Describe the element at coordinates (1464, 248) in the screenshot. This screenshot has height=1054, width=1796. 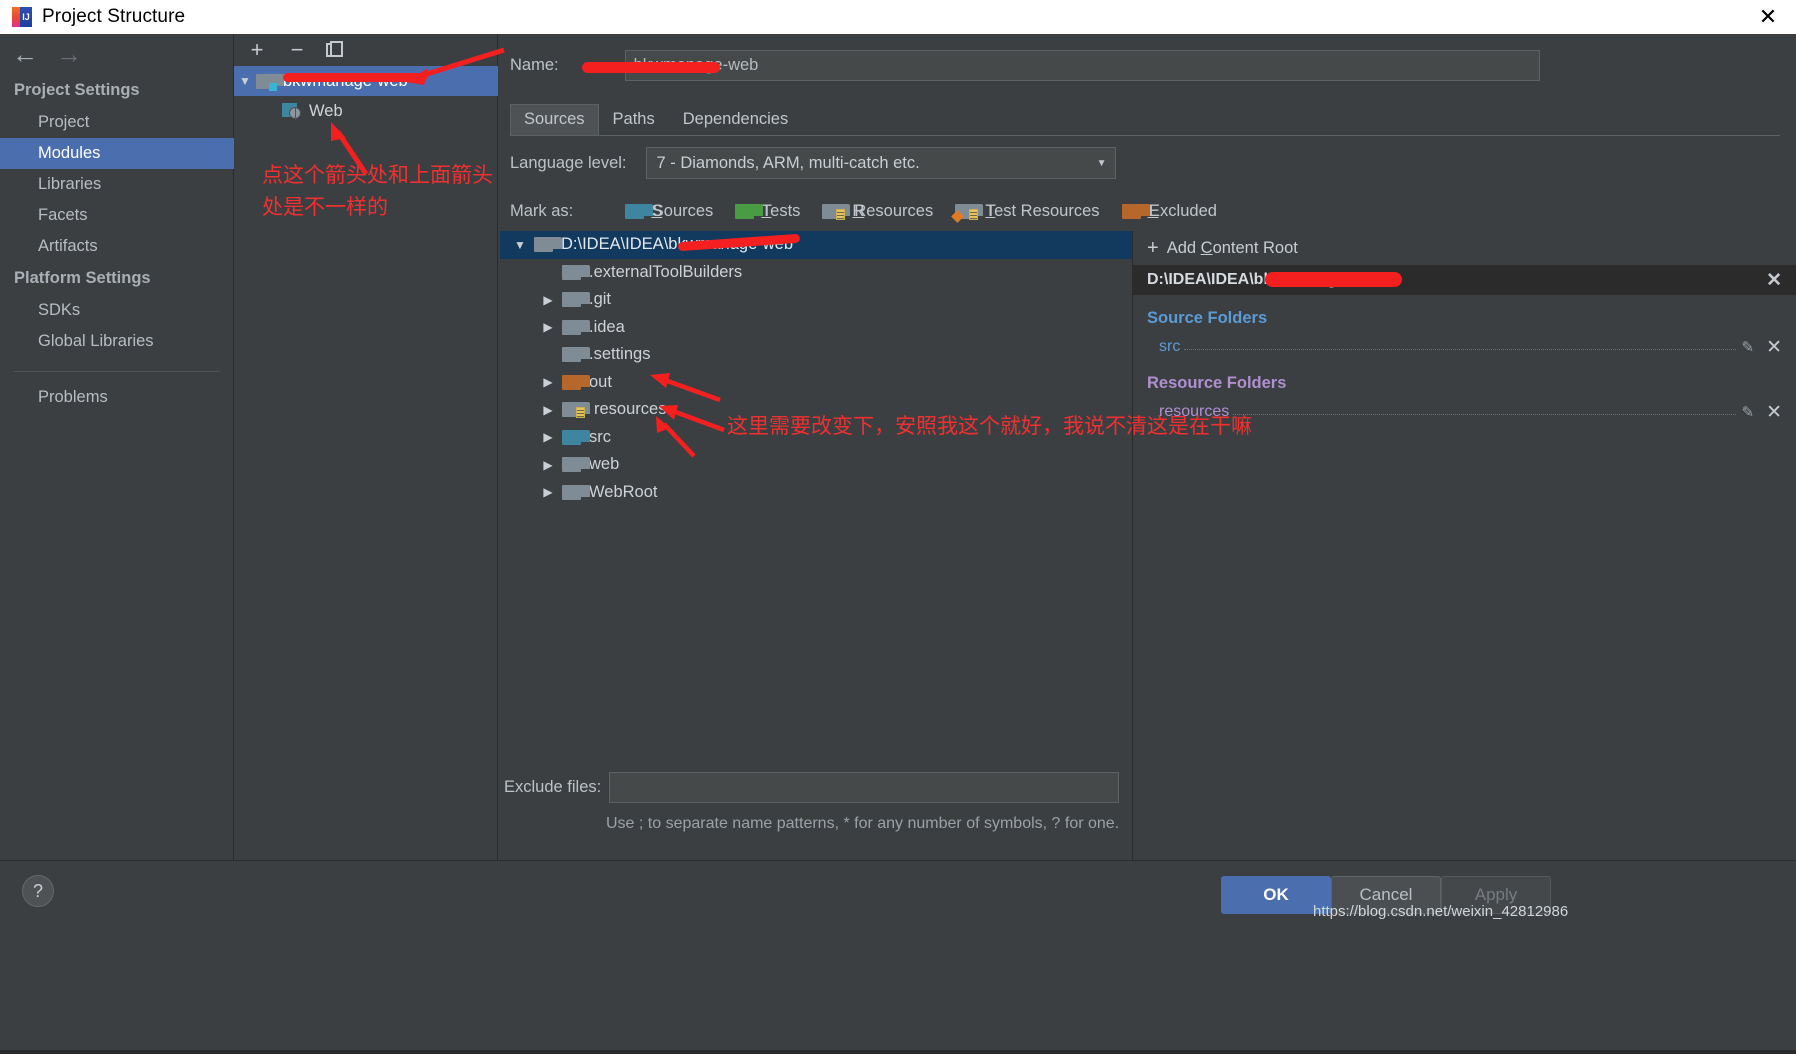
I see `add-content-root-button: + Add Content Root` at that location.